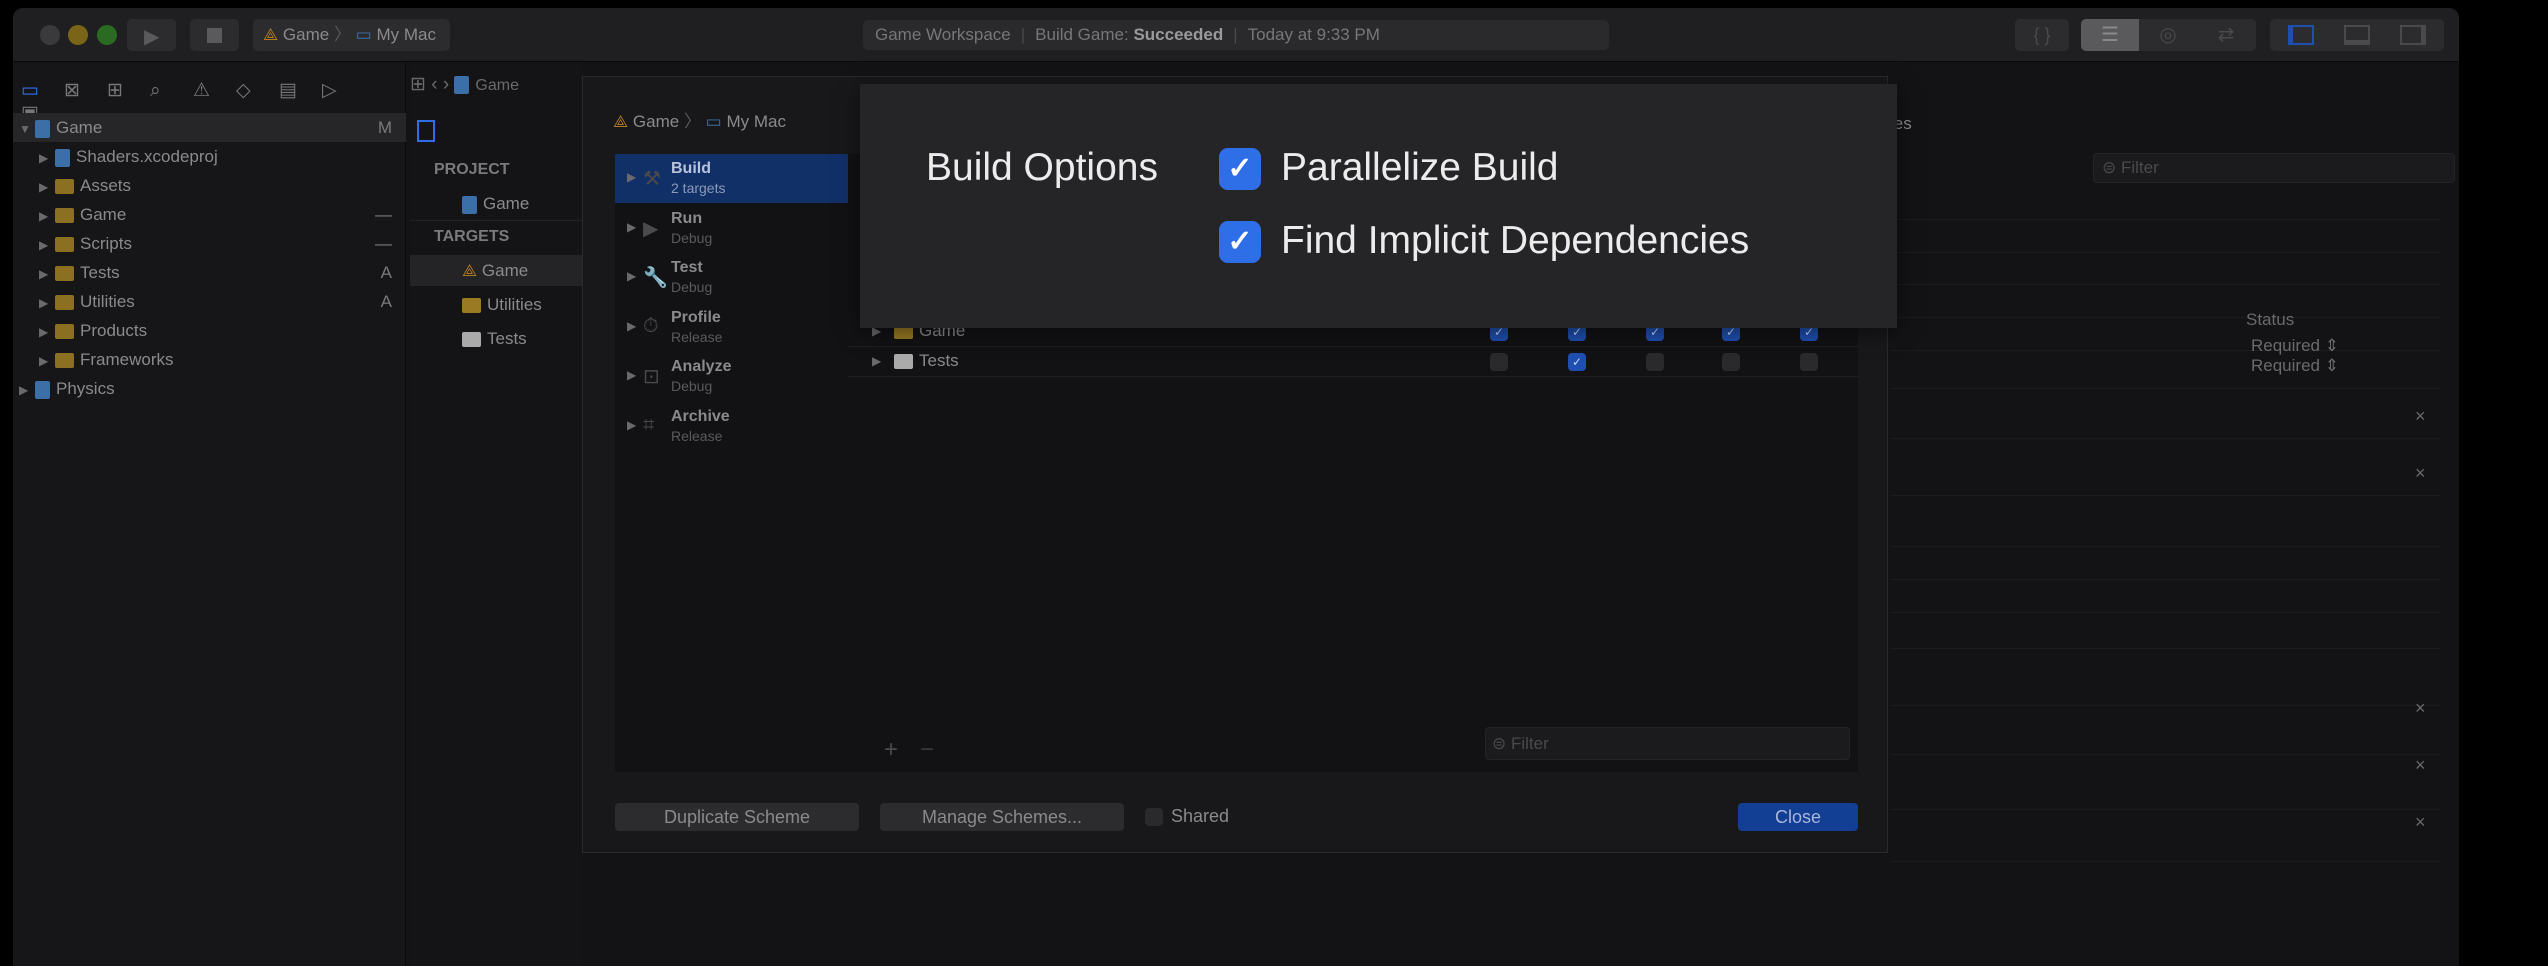 This screenshot has height=966, width=2548. What do you see at coordinates (27, 129) in the screenshot?
I see `disclosure-triangle-icon: ▼` at bounding box center [27, 129].